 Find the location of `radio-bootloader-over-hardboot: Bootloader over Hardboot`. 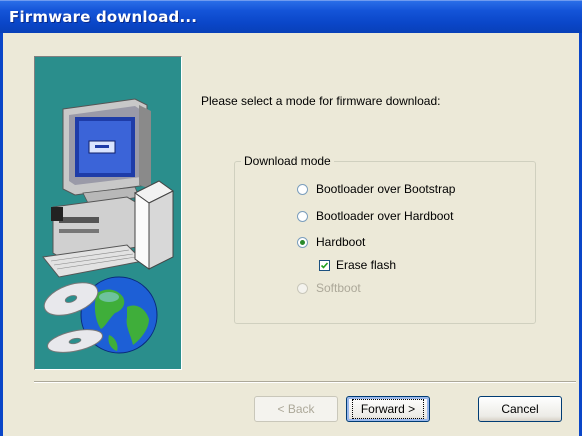

radio-bootloader-over-hardboot: Bootloader over Hardboot is located at coordinates (375, 216).